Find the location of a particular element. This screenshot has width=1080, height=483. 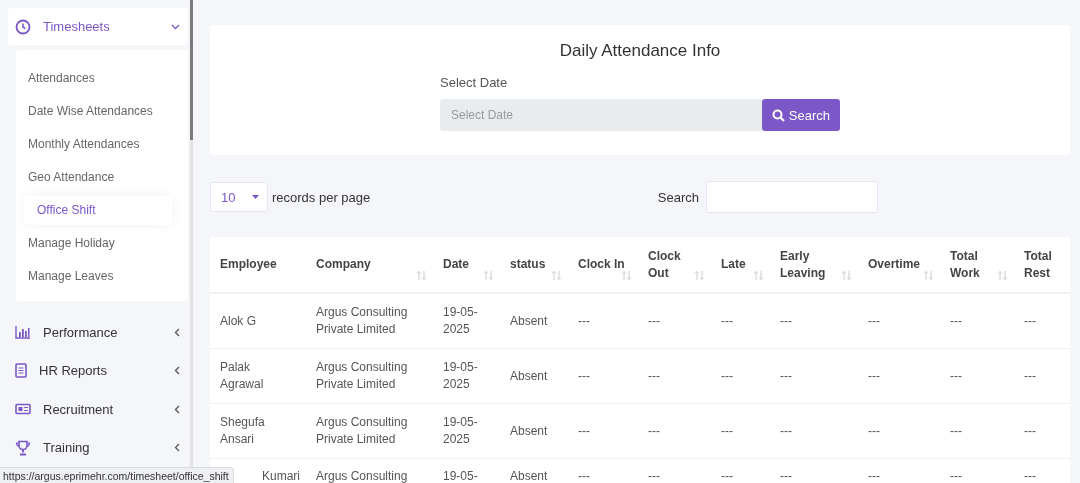

column-header: Total Work is located at coordinates (977, 265).